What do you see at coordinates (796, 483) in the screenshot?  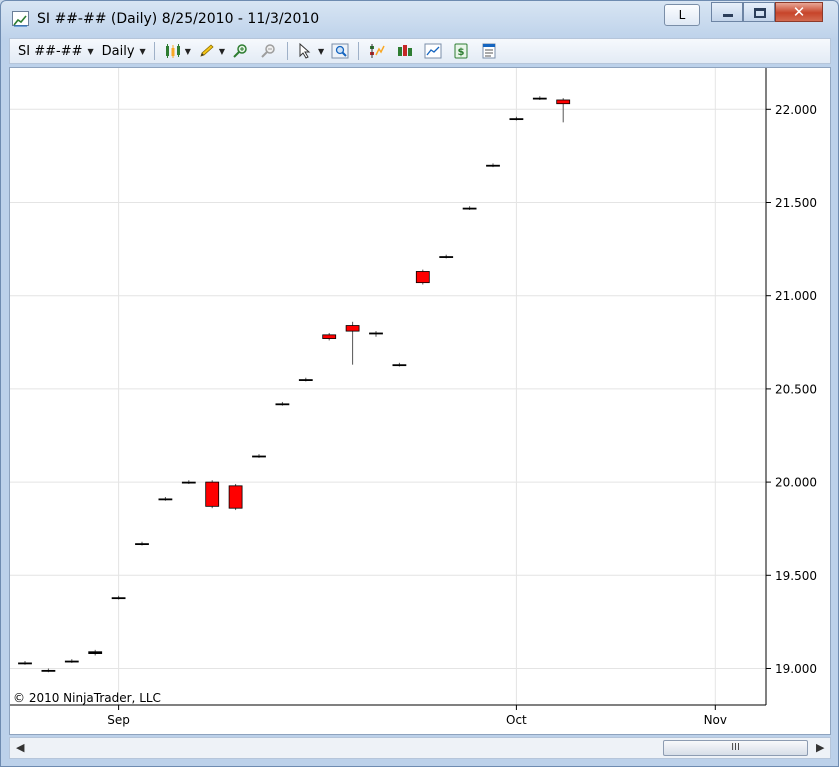 I see `y-axis-label: 20.000` at bounding box center [796, 483].